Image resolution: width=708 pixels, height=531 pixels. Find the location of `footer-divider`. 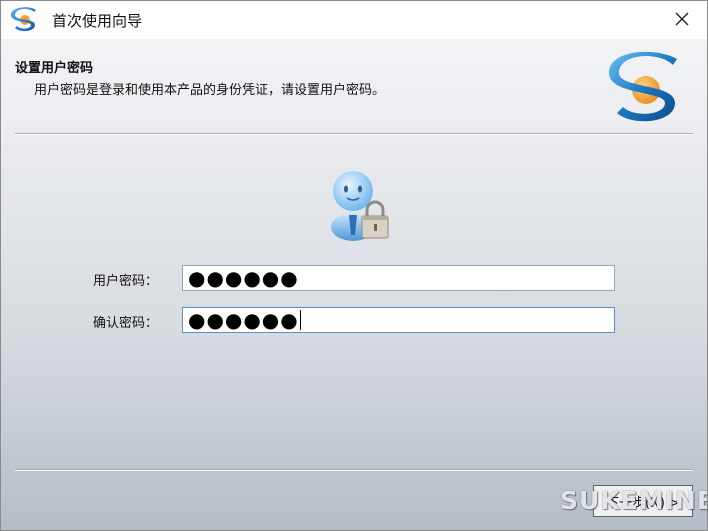

footer-divider is located at coordinates (354, 470).